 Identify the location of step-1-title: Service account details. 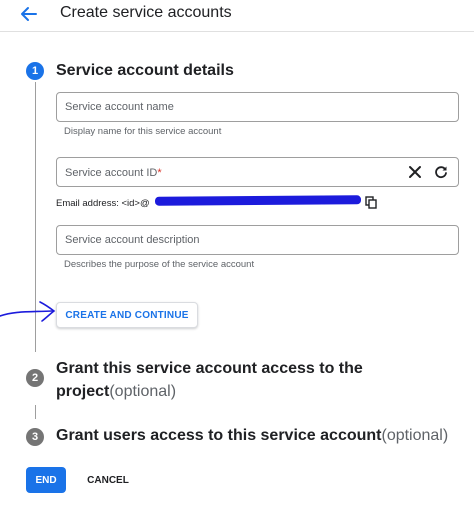
(145, 70).